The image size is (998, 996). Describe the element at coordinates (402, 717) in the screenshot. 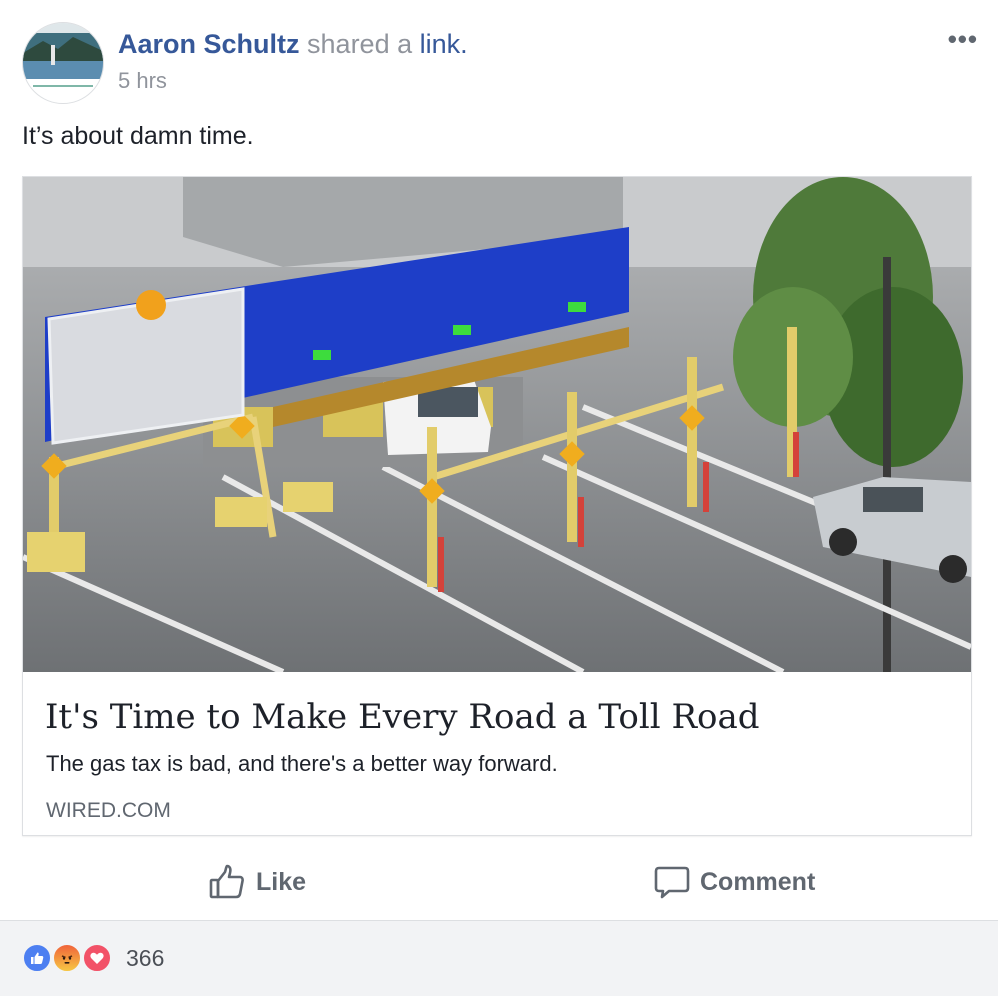

I see `link-title: It's Time to Make Every Road a Toll Road` at that location.